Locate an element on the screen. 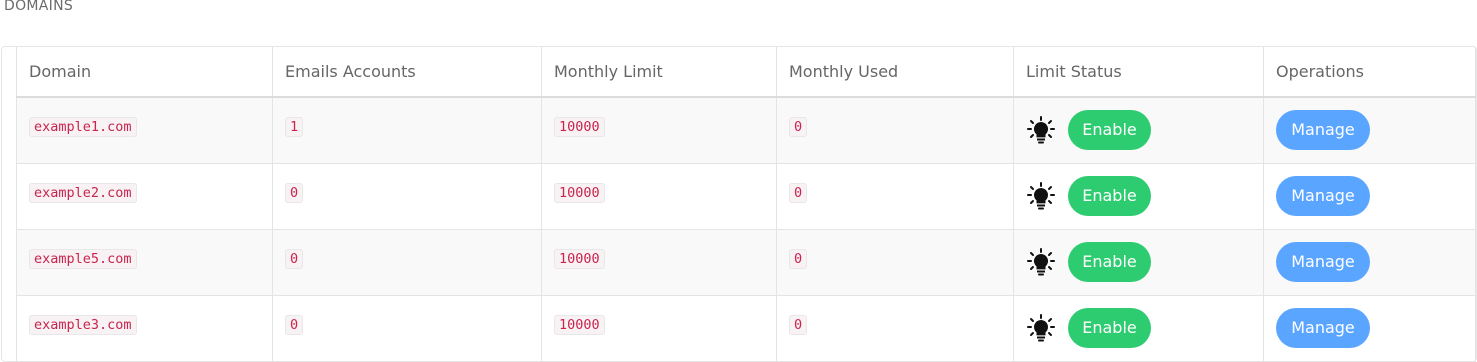 The width and height of the screenshot is (1477, 362). column-header-monthly-limit: Monthly Limit is located at coordinates (659, 72).